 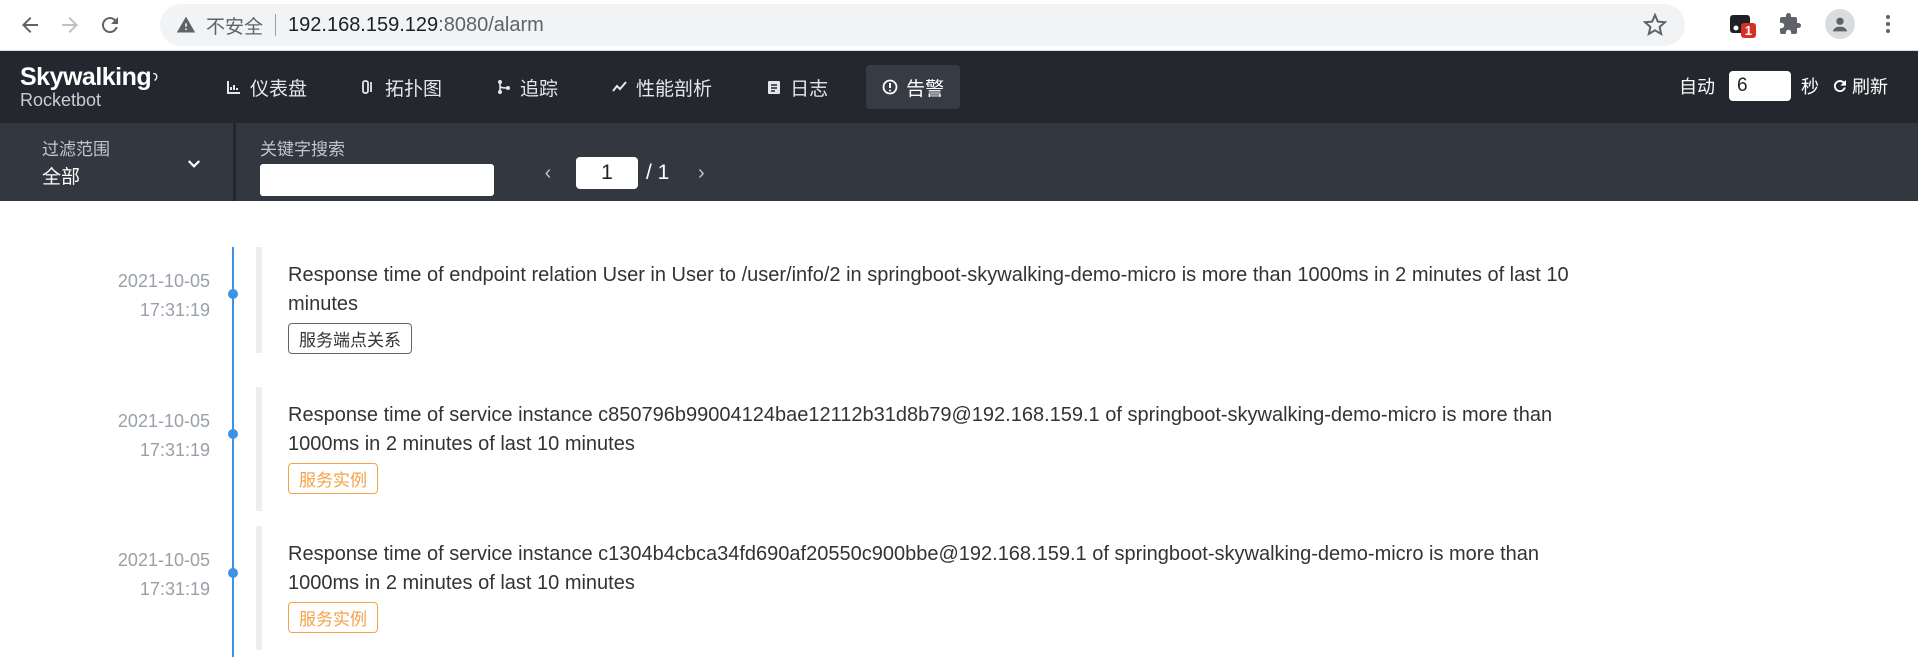 What do you see at coordinates (701, 173) in the screenshot?
I see `next-page-icon: ›` at bounding box center [701, 173].